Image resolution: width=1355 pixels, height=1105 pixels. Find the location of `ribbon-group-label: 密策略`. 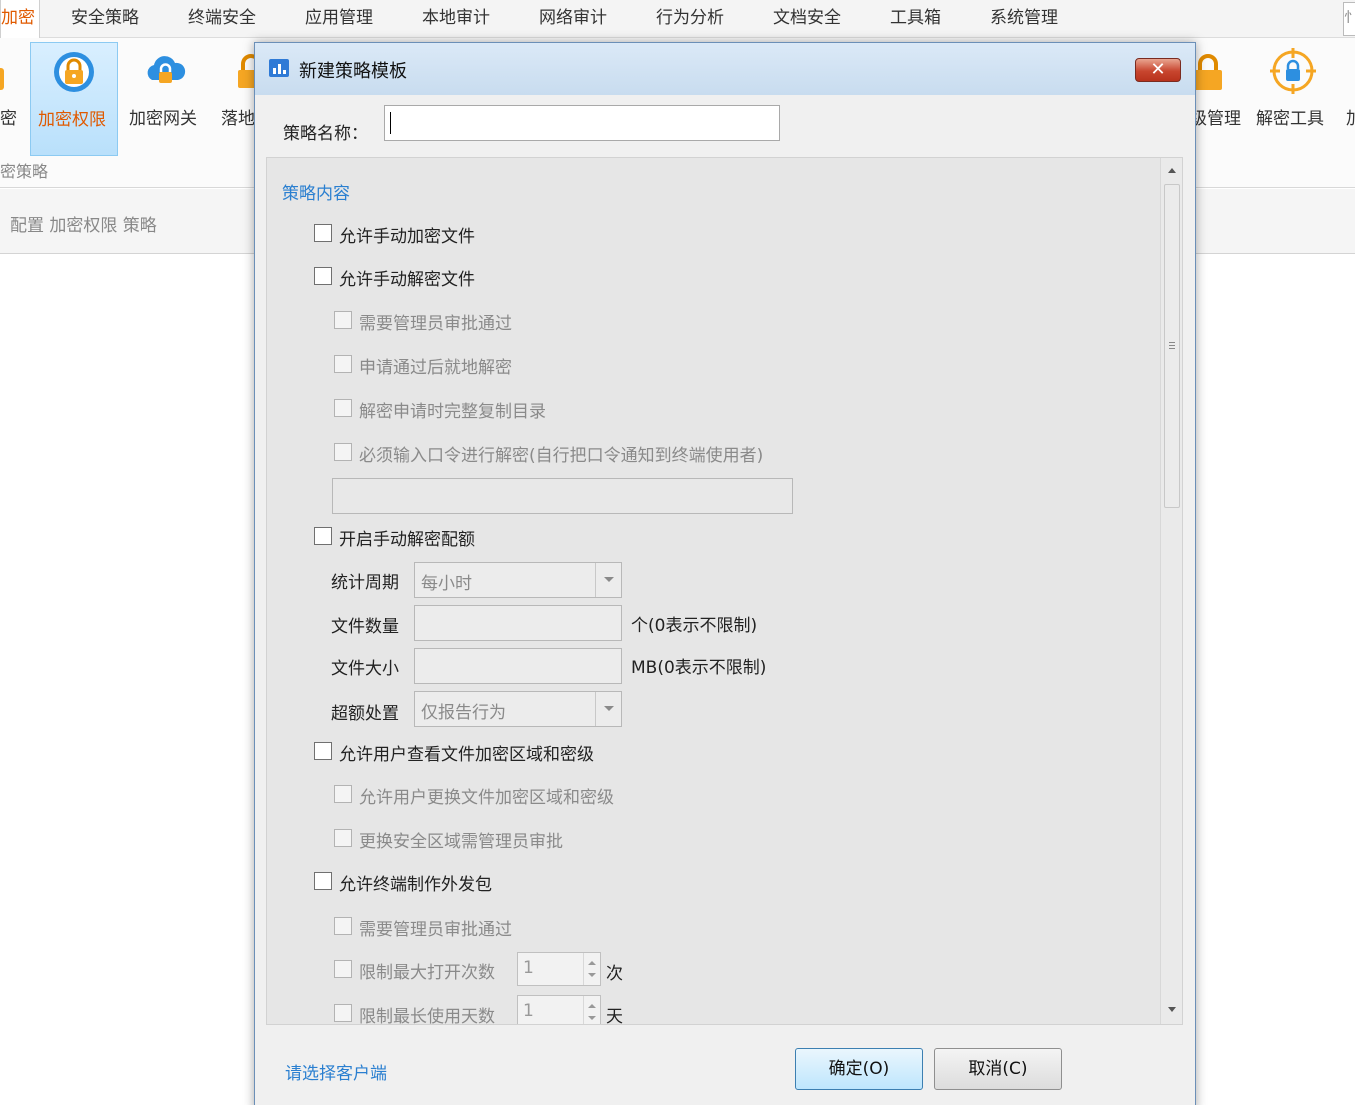

ribbon-group-label: 密策略 is located at coordinates (24, 171).